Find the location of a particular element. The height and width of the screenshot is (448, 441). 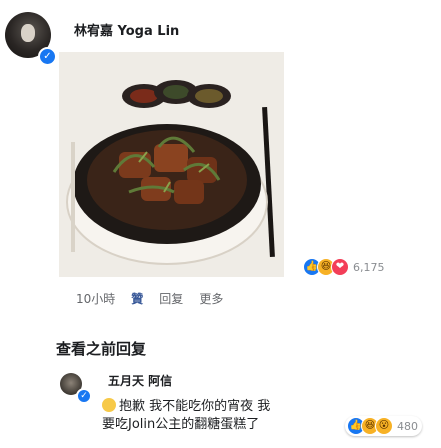

comment-wow-reaction-icon: 😮 is located at coordinates (384, 426).